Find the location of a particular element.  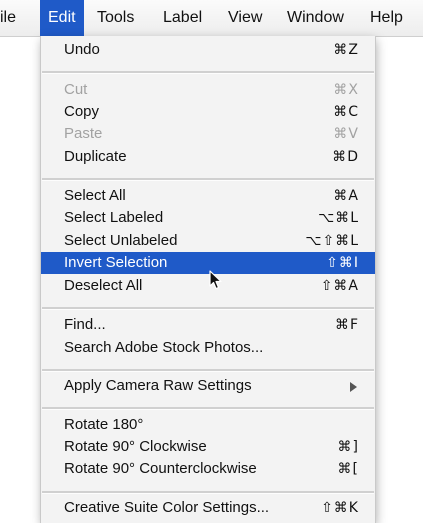

menu-item-label: Paste is located at coordinates (83, 133).